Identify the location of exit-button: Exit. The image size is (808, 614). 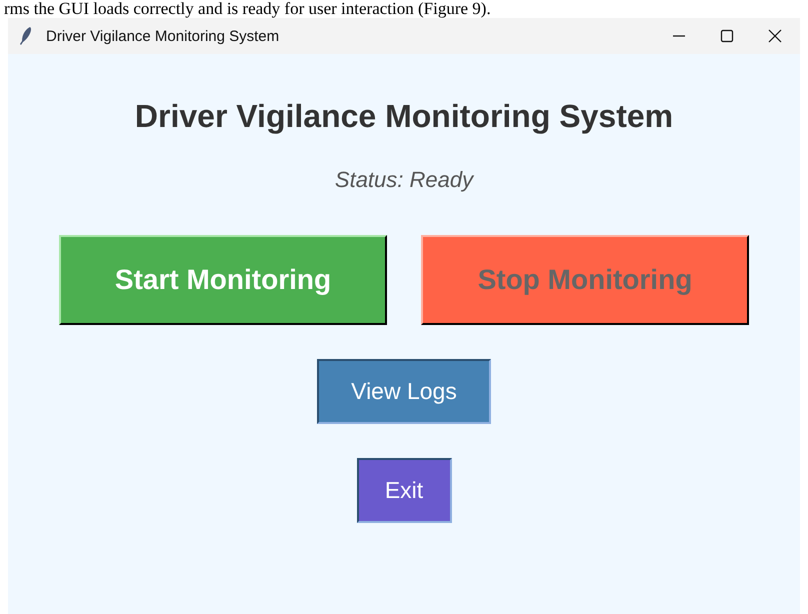
(404, 490).